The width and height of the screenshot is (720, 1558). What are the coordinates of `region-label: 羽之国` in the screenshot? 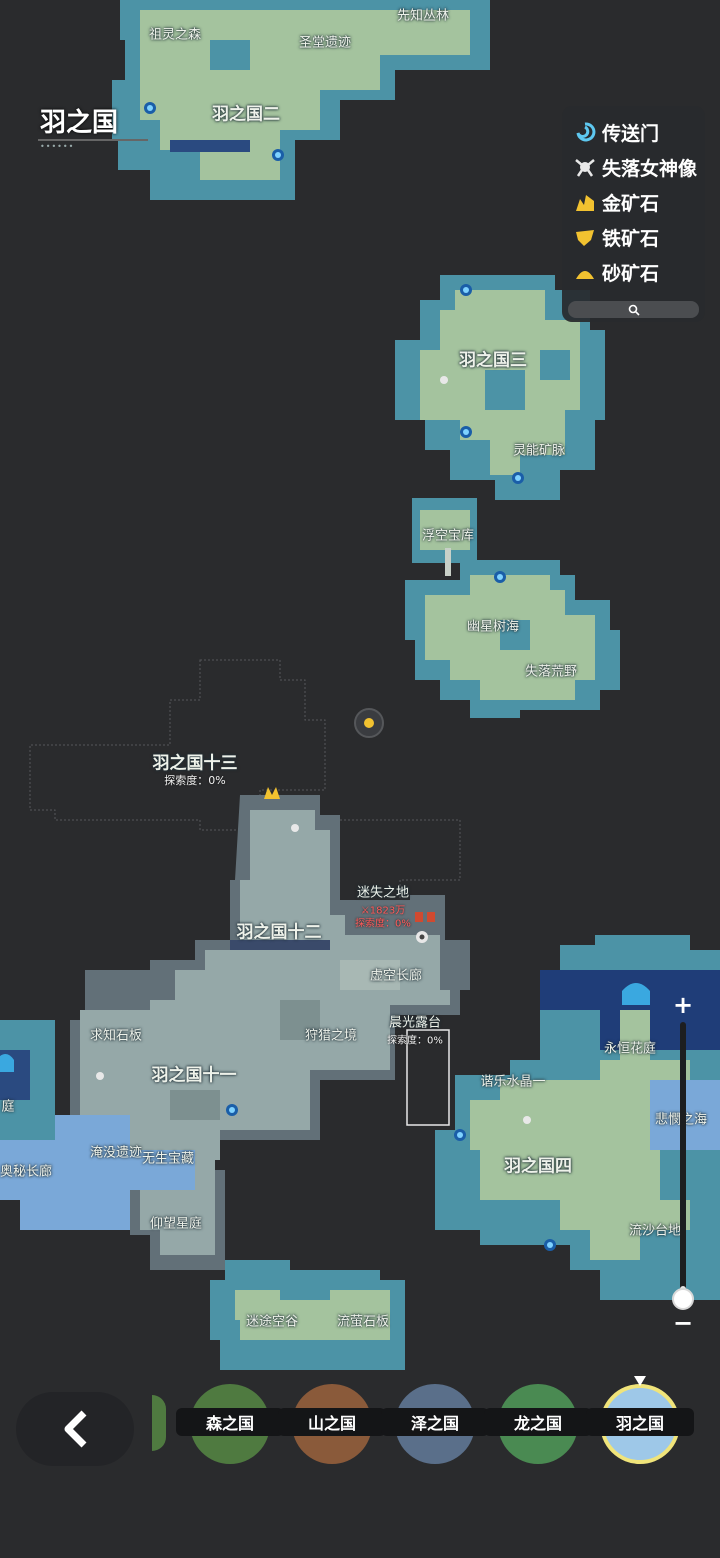 It's located at (640, 1422).